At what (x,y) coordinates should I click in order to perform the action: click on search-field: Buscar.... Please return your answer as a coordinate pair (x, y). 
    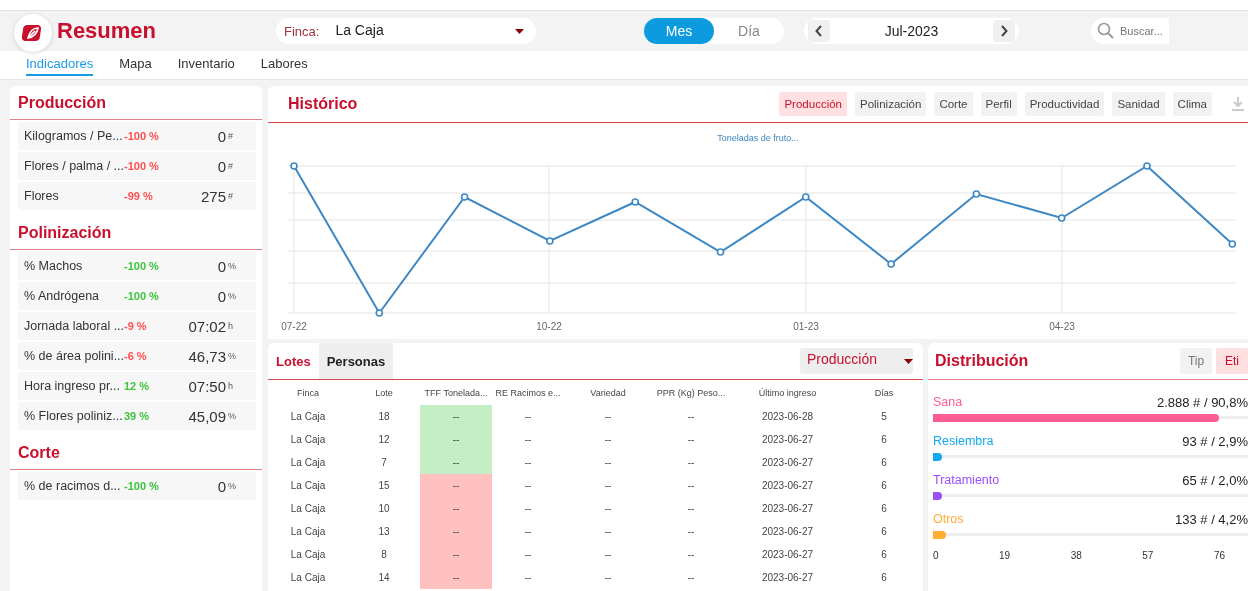
    Looking at the image, I should click on (1130, 31).